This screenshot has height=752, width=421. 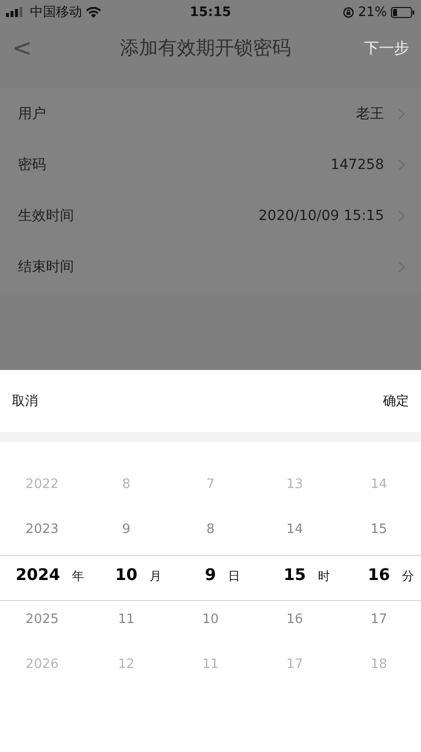 I want to click on form-row: 结束时间, so click(x=210, y=266).